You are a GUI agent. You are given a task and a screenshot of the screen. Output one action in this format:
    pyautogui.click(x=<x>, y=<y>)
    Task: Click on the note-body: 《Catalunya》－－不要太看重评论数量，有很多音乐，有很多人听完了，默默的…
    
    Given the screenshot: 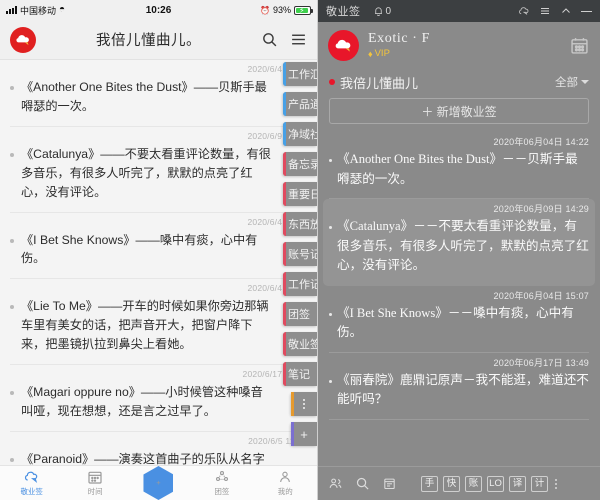 What is the action you would take?
    pyautogui.click(x=459, y=246)
    